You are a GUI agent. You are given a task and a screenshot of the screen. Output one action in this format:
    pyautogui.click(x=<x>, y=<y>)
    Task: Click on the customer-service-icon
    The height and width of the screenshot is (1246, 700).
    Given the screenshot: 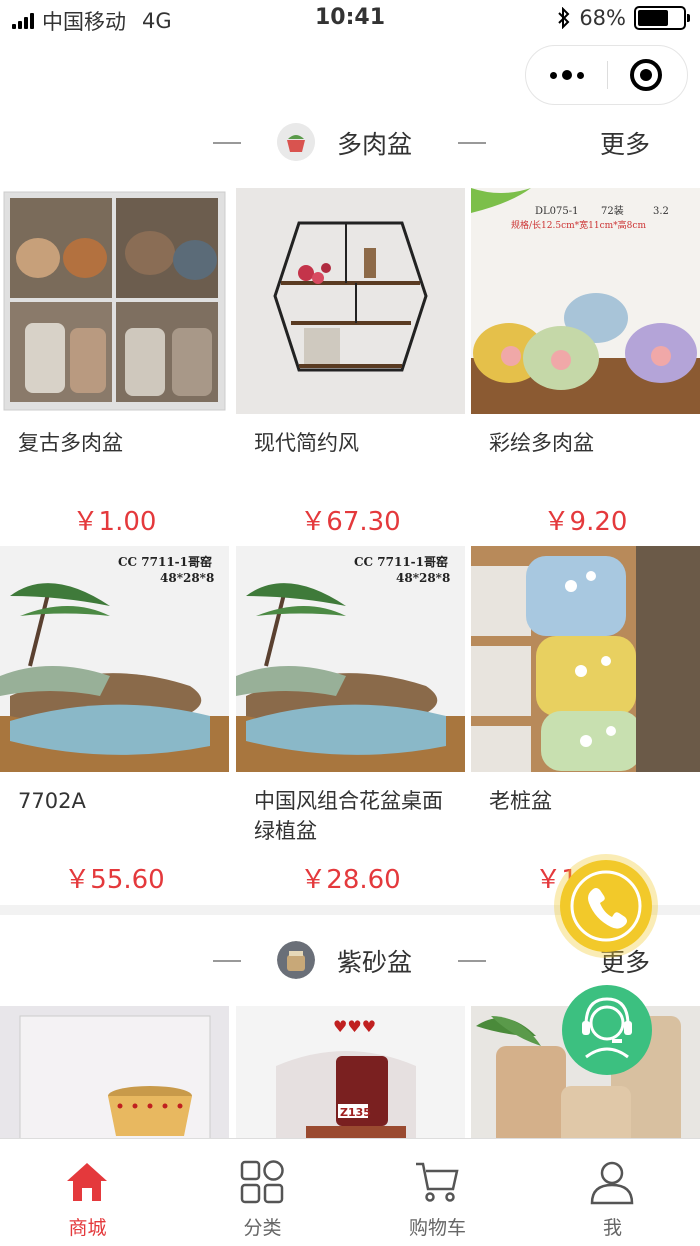 What is the action you would take?
    pyautogui.click(x=607, y=1028)
    